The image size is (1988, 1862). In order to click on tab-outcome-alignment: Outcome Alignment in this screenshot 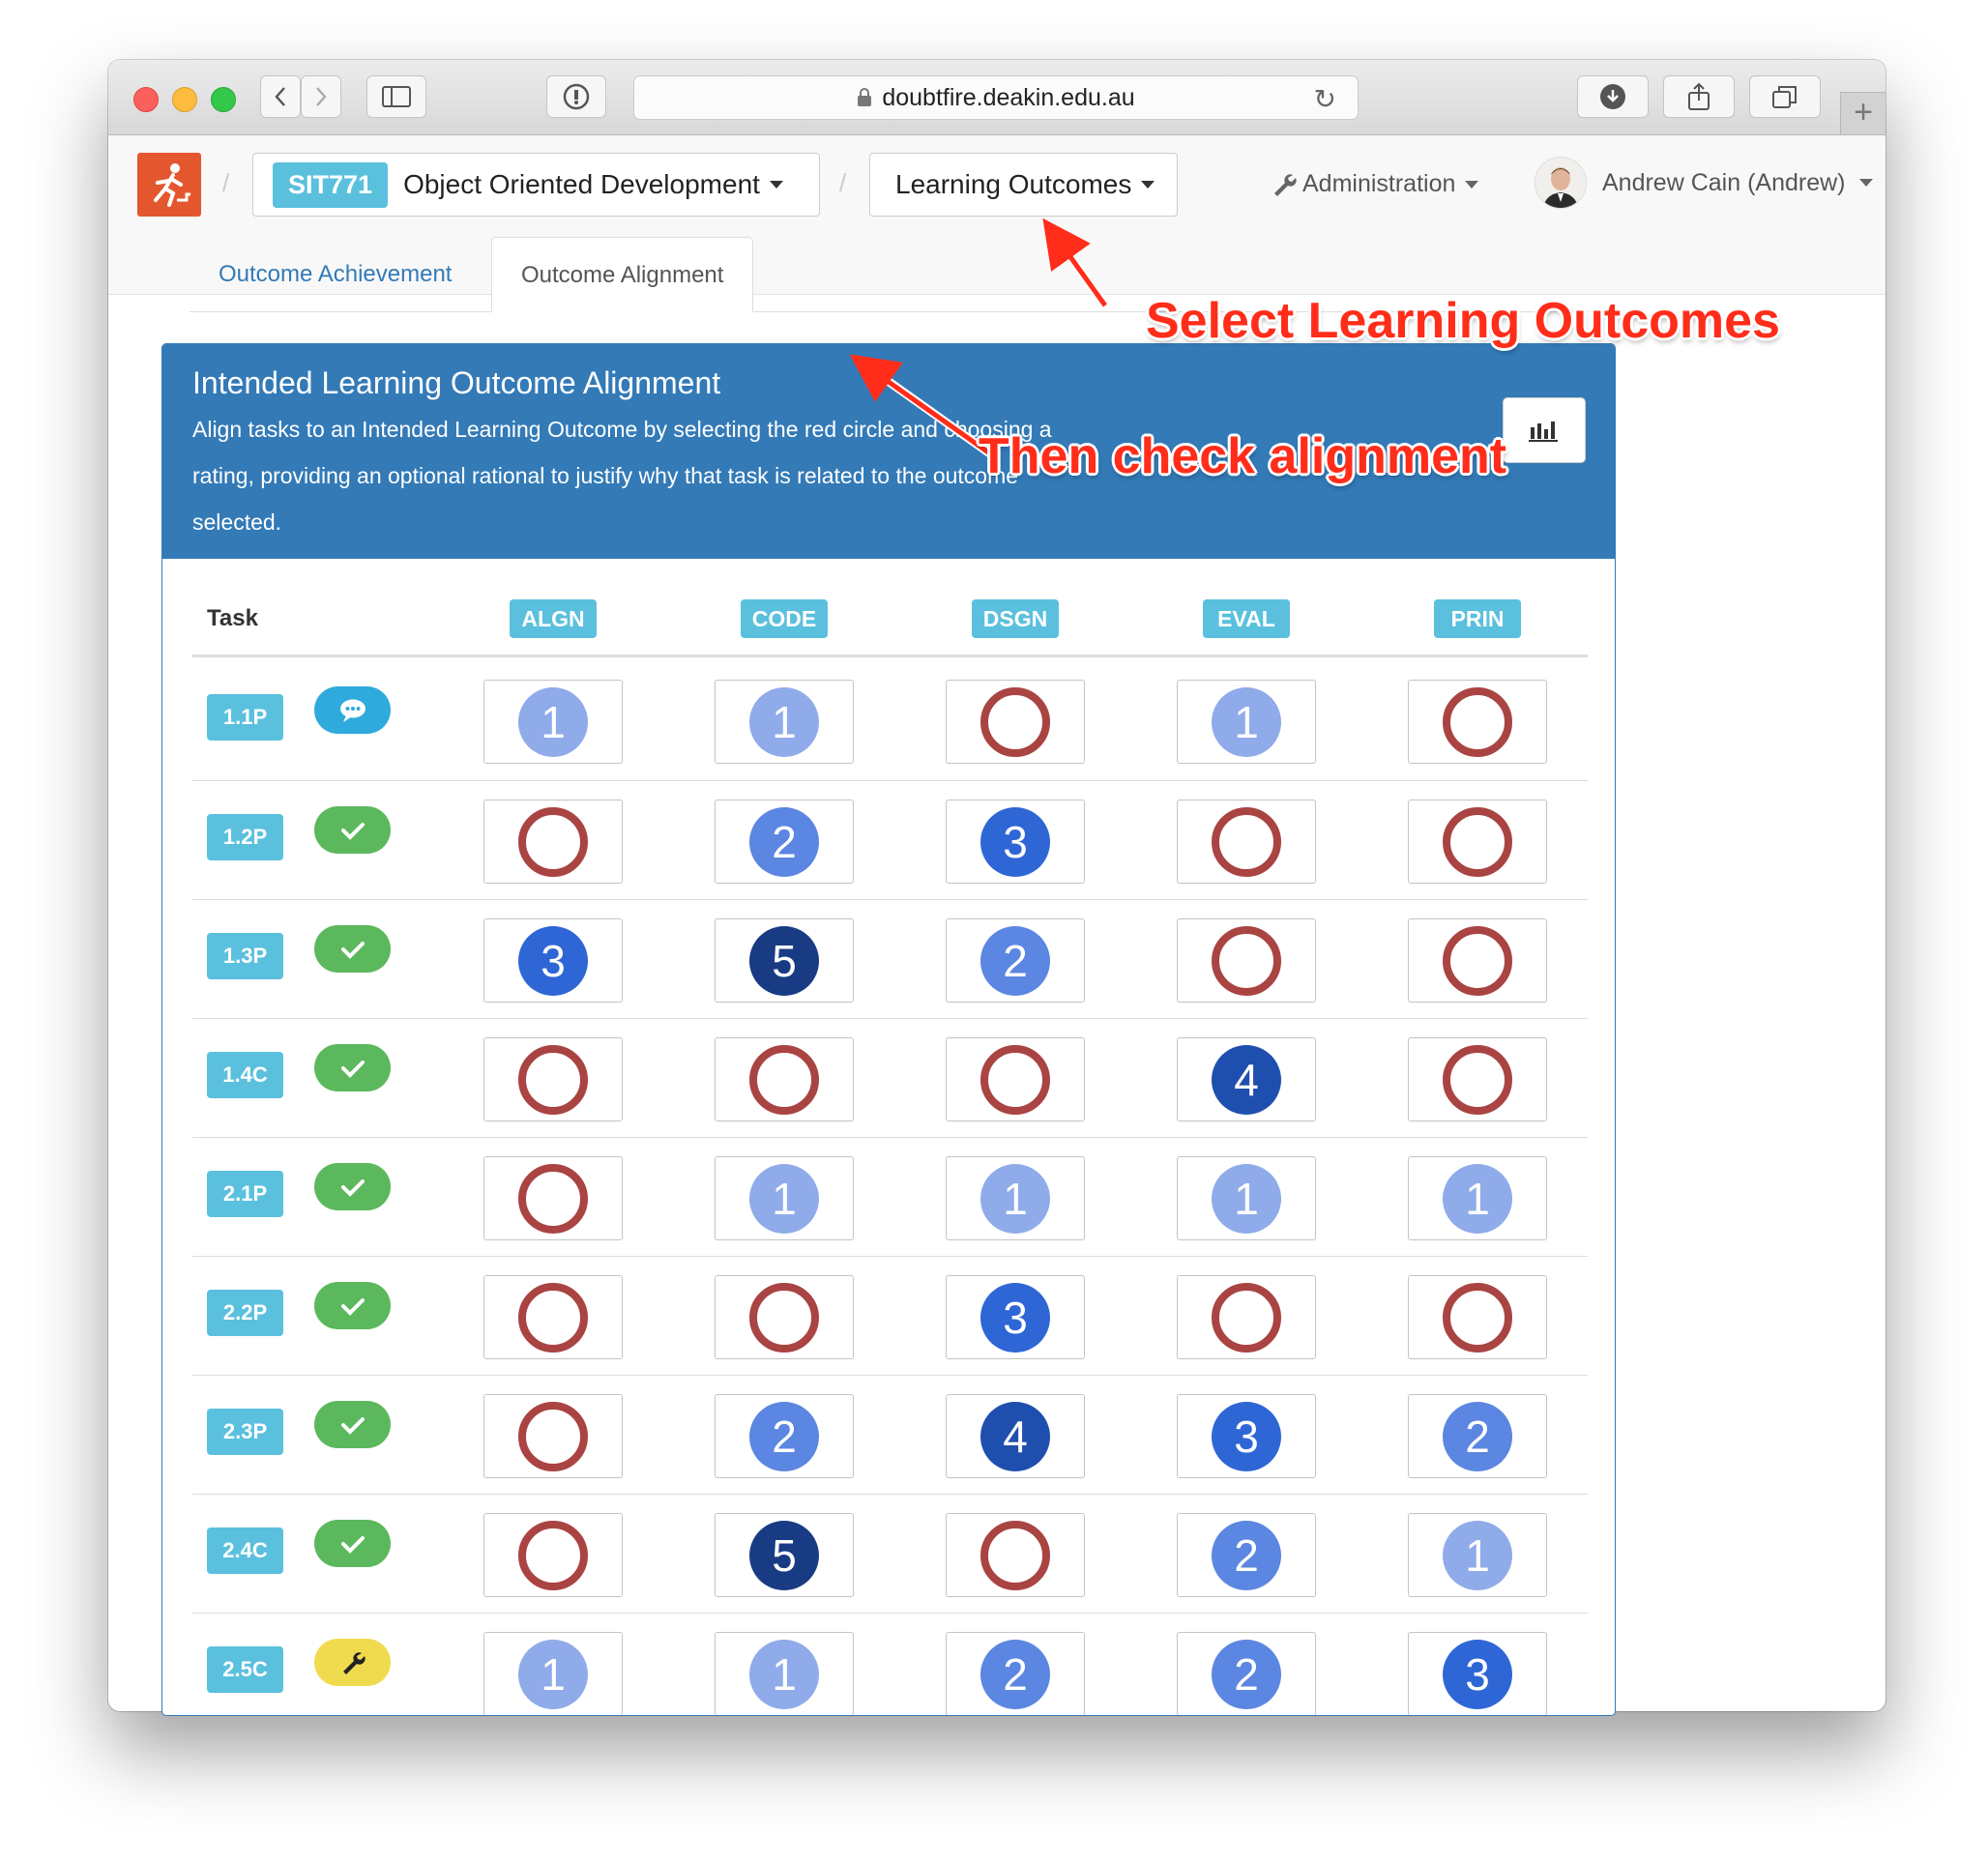, I will do `click(622, 274)`.